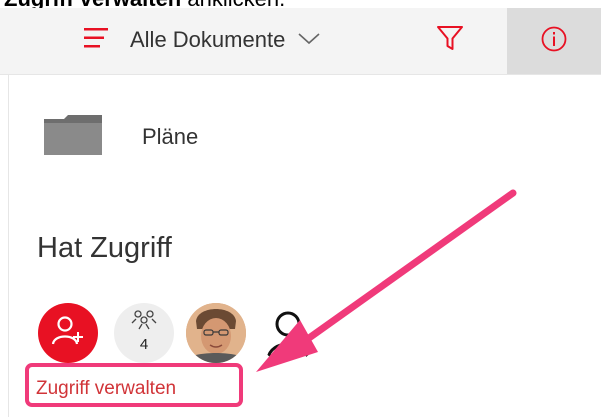  I want to click on chevron-down-icon, so click(309, 40).